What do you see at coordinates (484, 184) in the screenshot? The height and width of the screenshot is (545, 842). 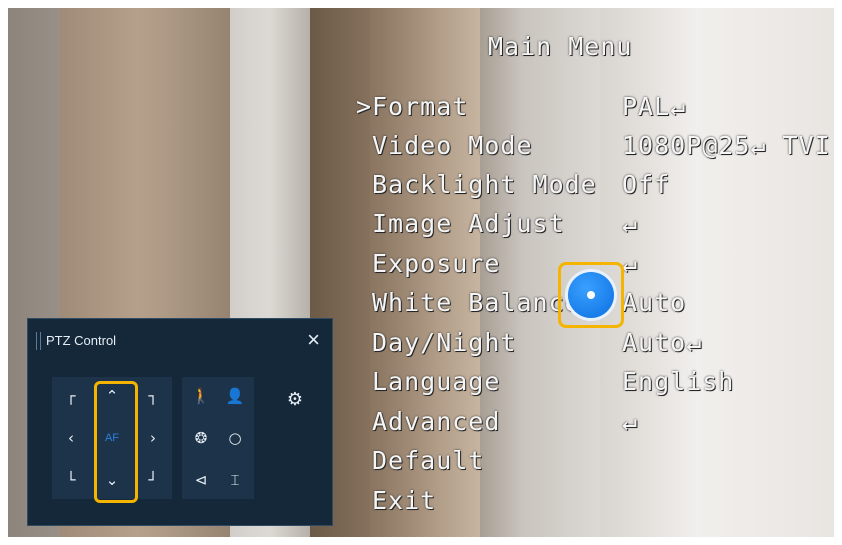 I see `osd-item-label: Backlight Mode` at bounding box center [484, 184].